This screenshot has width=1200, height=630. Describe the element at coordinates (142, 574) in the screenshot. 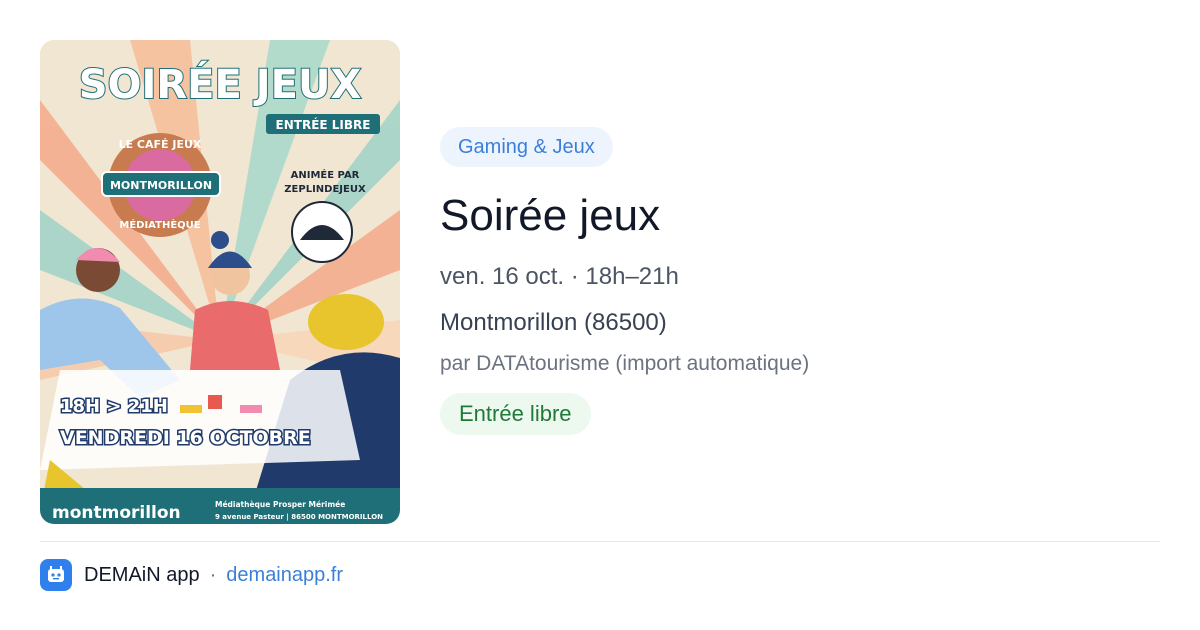

I see `app-name: DEMAiN app` at that location.